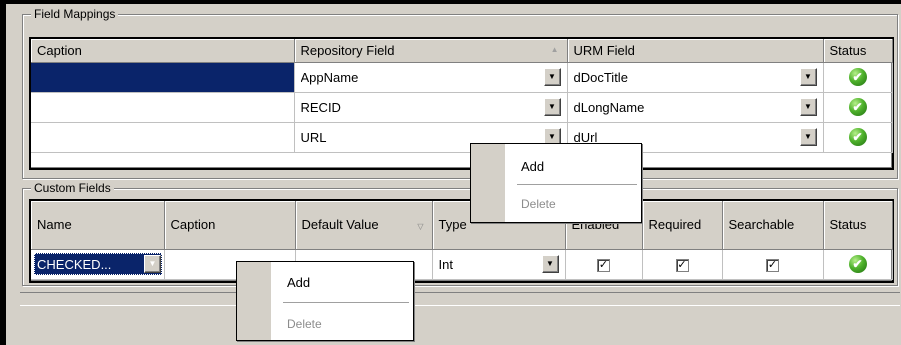 This screenshot has height=345, width=901. I want to click on required-cell: ✓, so click(682, 264).